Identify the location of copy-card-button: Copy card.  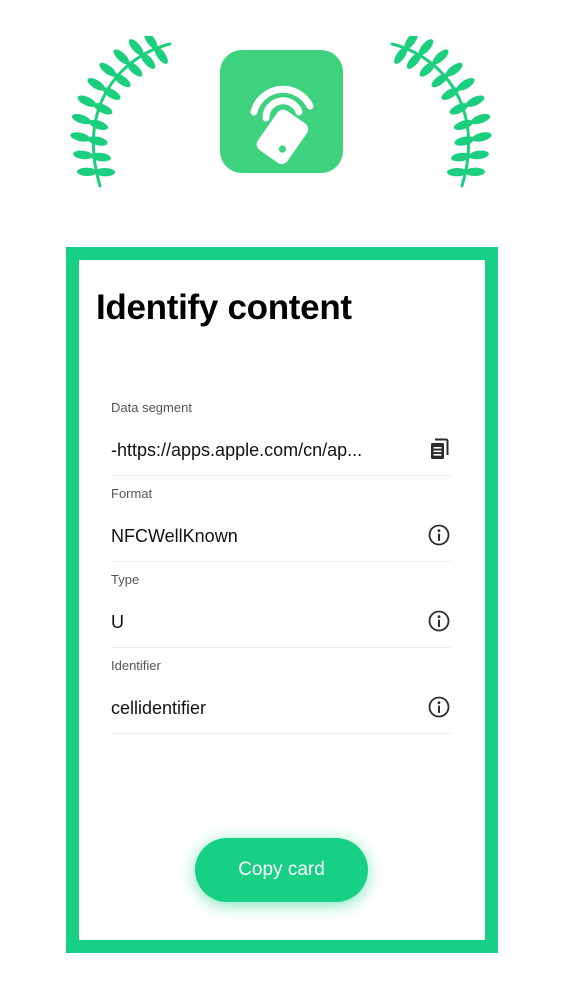
(281, 870).